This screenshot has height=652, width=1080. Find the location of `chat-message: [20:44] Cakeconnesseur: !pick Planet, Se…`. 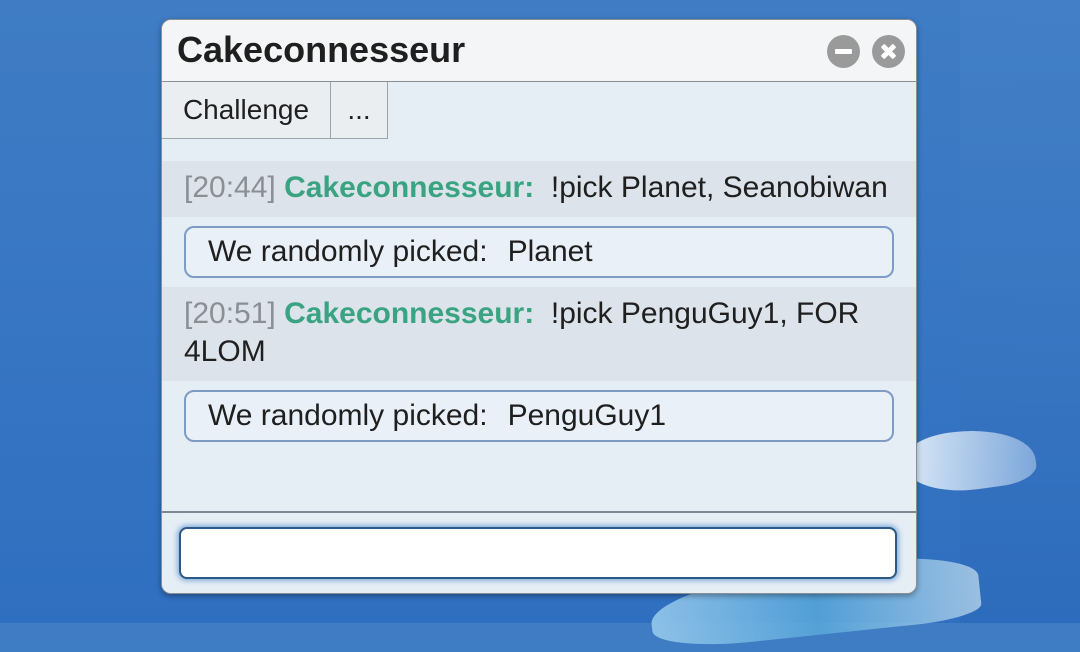

chat-message: [20:44] Cakeconnesseur: !pick Planet, Se… is located at coordinates (539, 189).